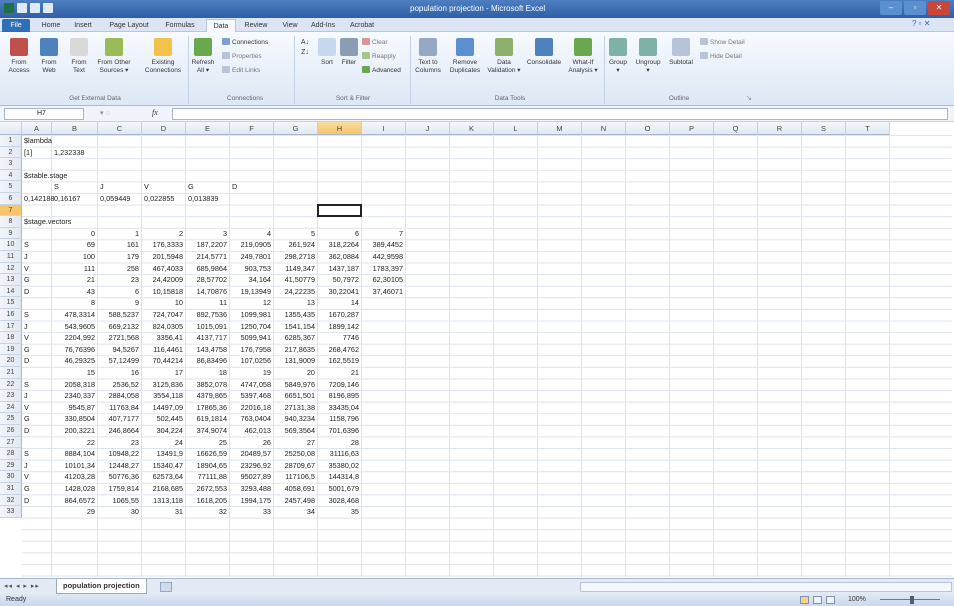 The width and height of the screenshot is (954, 606). I want to click on cell-f10: 219,0905, so click(250, 245).